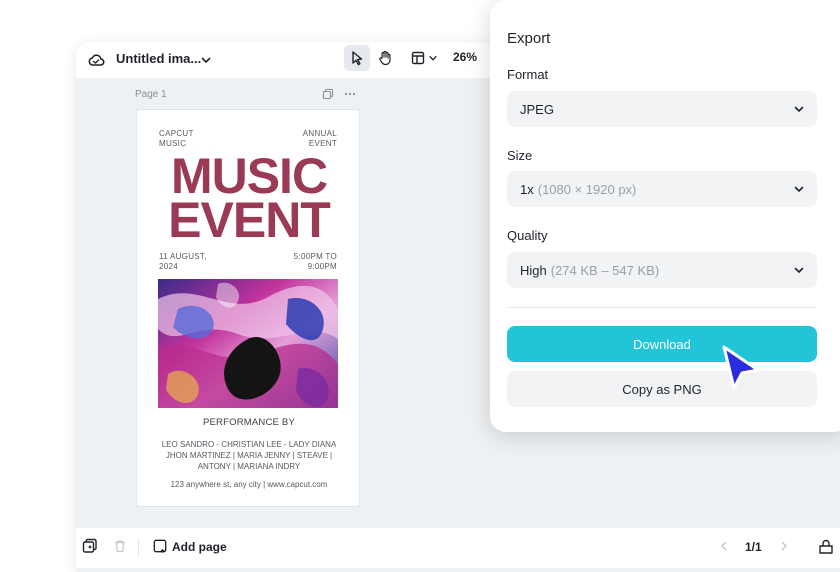 The image size is (840, 572). I want to click on more-options-icon, so click(350, 94).